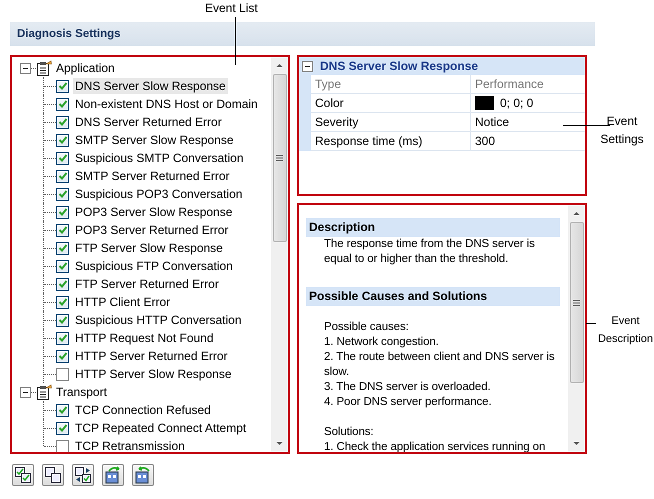 This screenshot has width=654, height=499. I want to click on callout-label: Event List, so click(231, 8).